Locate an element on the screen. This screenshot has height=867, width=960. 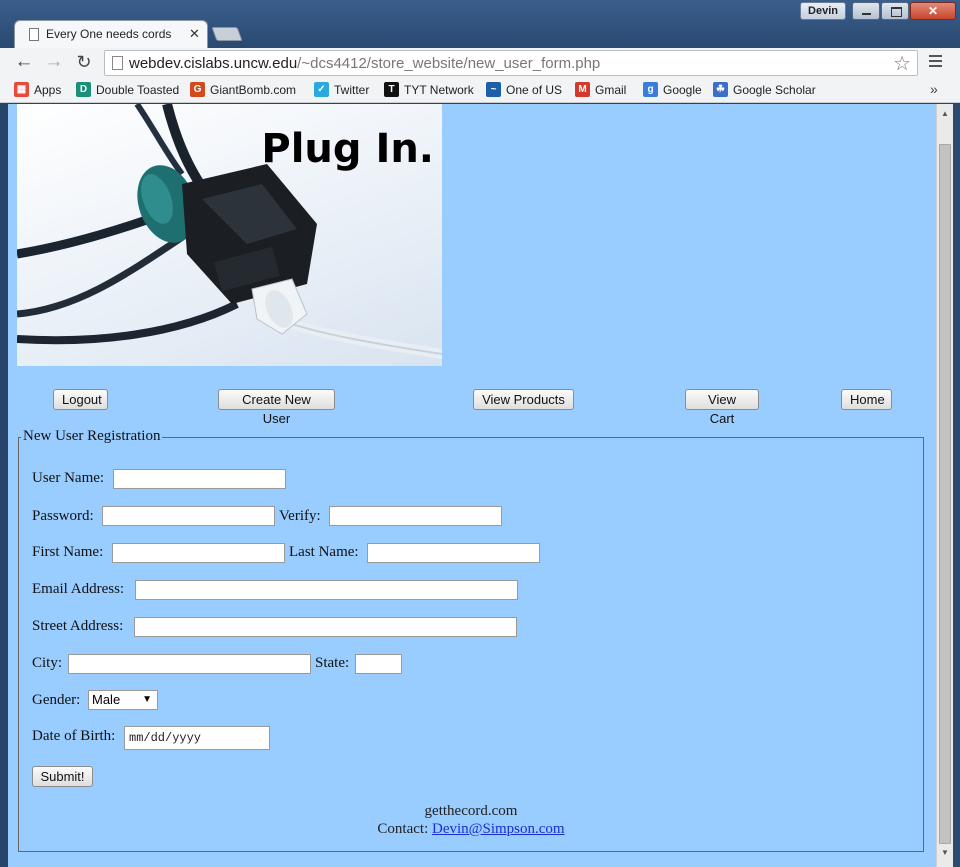
bookmark-twitter: ✓ Twitter is located at coordinates (341, 89).